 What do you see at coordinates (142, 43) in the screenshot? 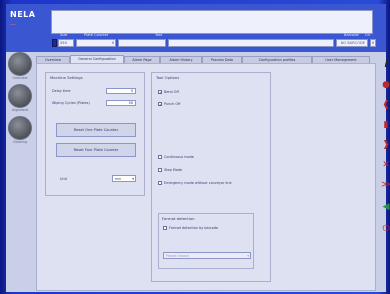
I see `text-field-a` at bounding box center [142, 43].